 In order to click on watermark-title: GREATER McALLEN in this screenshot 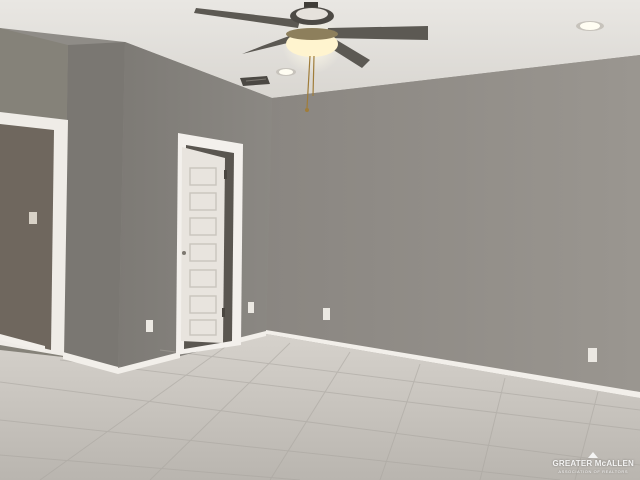, I will do `click(593, 463)`.